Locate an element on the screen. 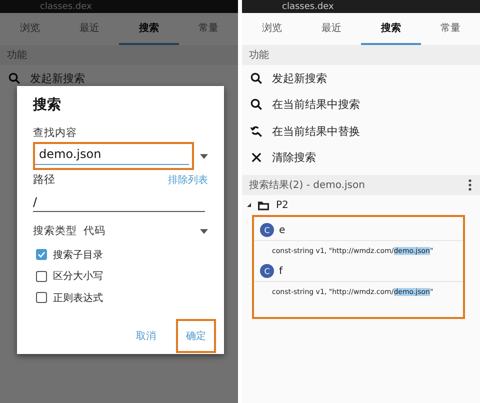 The height and width of the screenshot is (403, 480). tab: 浏览 is located at coordinates (272, 29).